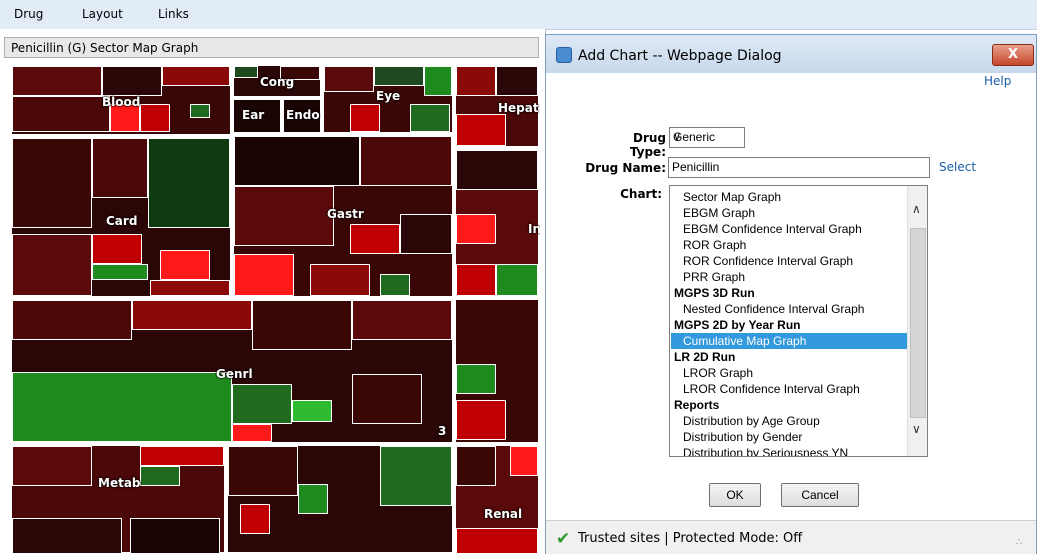 The image size is (1037, 554). I want to click on listbox-scrollbar: ∧ ∨, so click(917, 321).